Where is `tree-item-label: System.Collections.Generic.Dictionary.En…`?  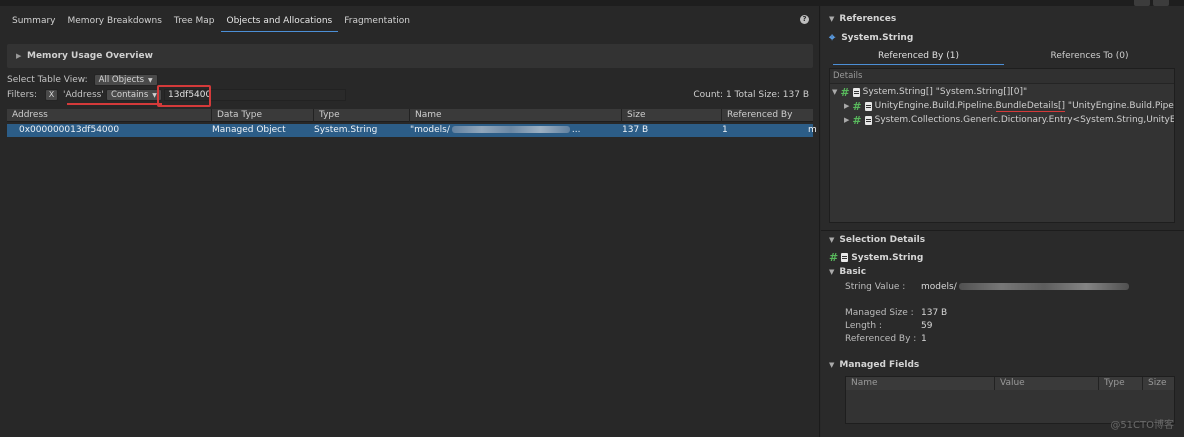 tree-item-label: System.Collections.Generic.Dictionary.En… is located at coordinates (1024, 120).